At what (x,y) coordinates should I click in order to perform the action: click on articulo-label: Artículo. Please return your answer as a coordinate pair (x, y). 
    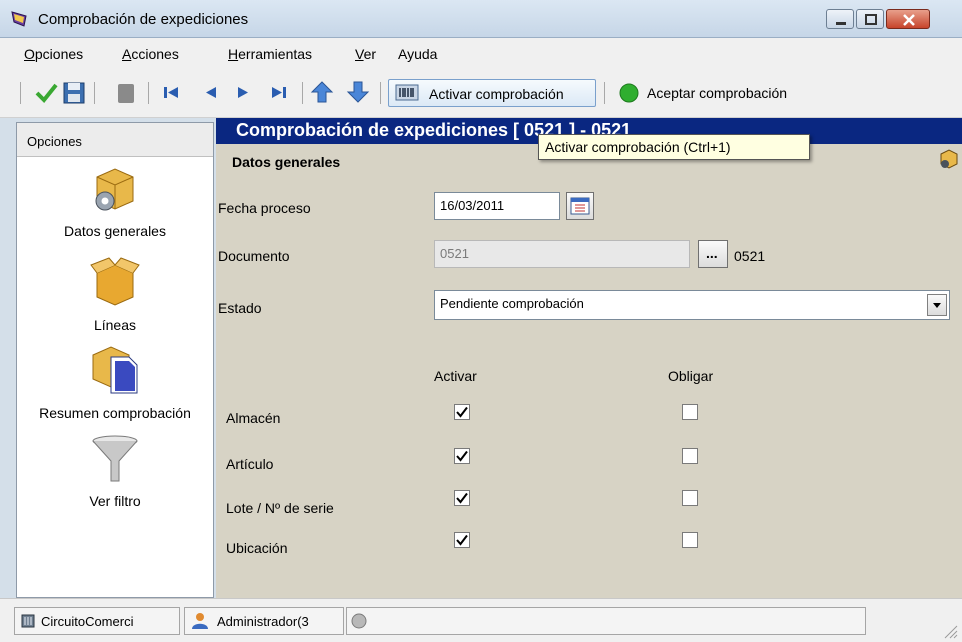
    Looking at the image, I should click on (250, 464).